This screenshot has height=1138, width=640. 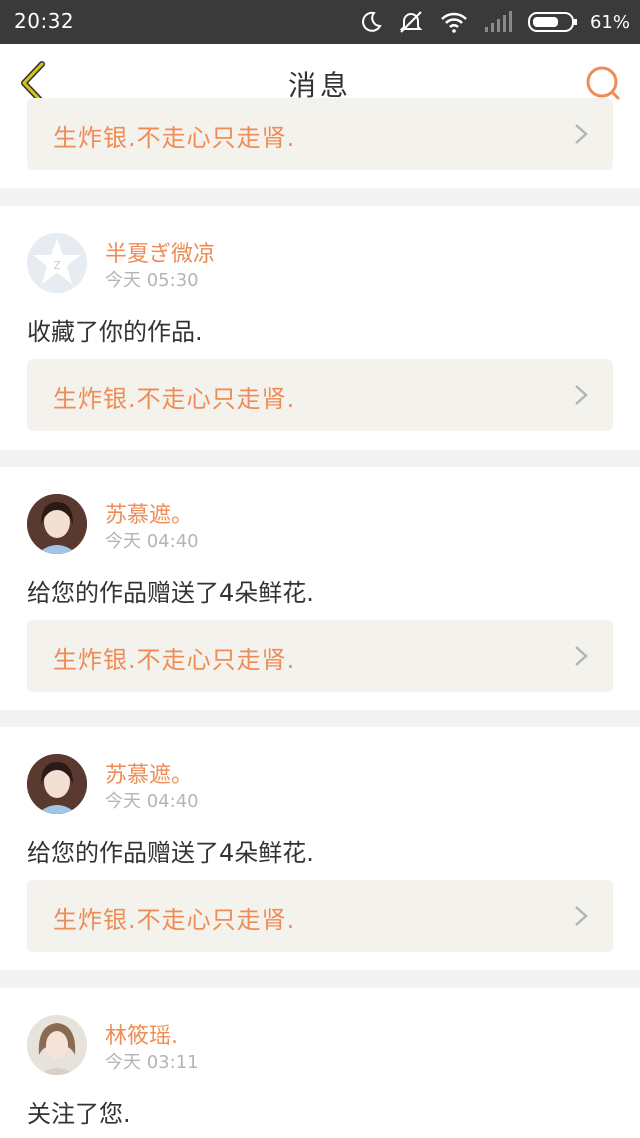 What do you see at coordinates (141, 1034) in the screenshot?
I see `username: 林筱瑶.` at bounding box center [141, 1034].